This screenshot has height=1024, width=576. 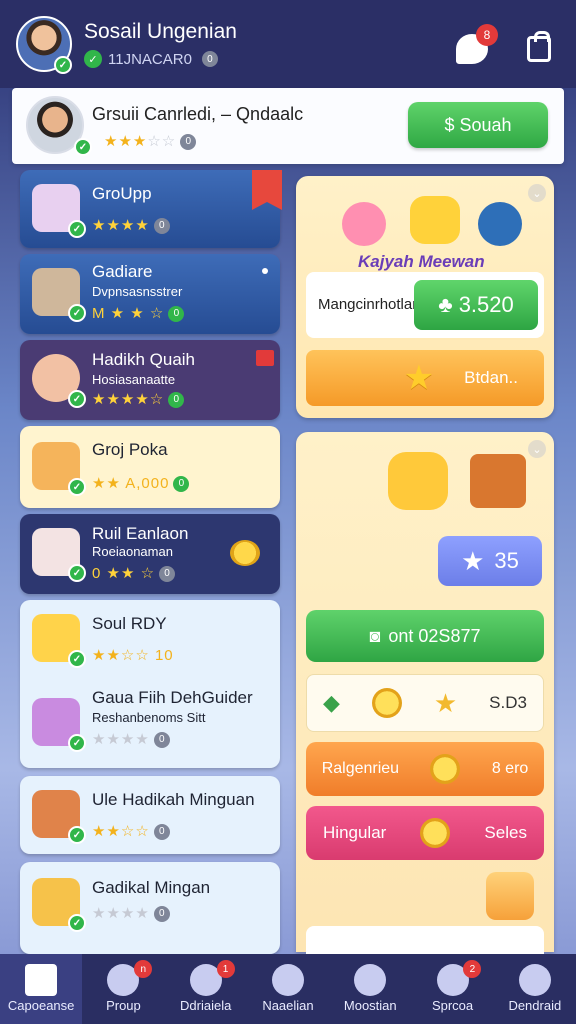 I want to click on promo-banner: Kajyah Meewan, so click(x=433, y=236).